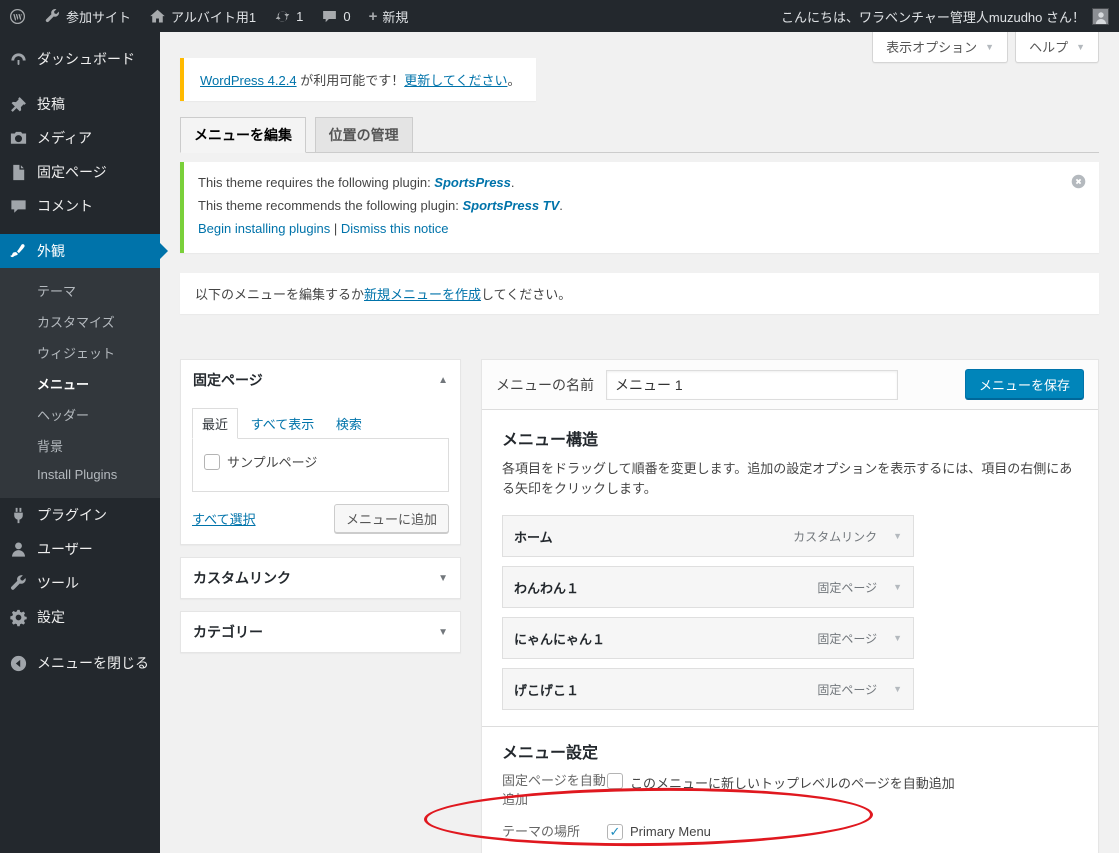 This screenshot has width=1119, height=853. Describe the element at coordinates (708, 536) in the screenshot. I see `menu-item-home: ホーム カスタムリンク ▼` at that location.